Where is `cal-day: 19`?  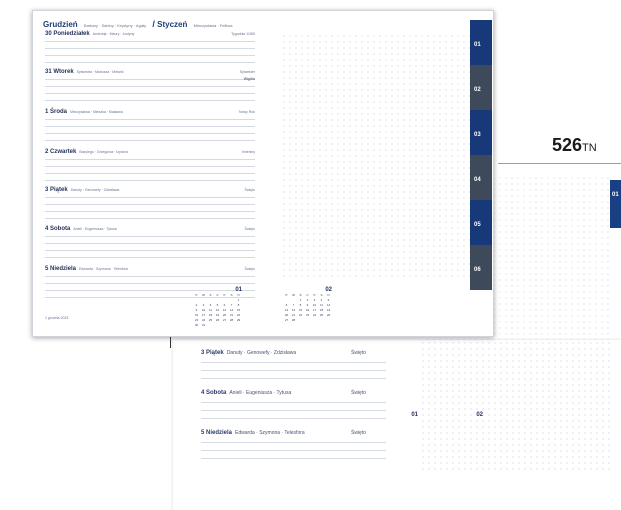 cal-day: 19 is located at coordinates (328, 310).